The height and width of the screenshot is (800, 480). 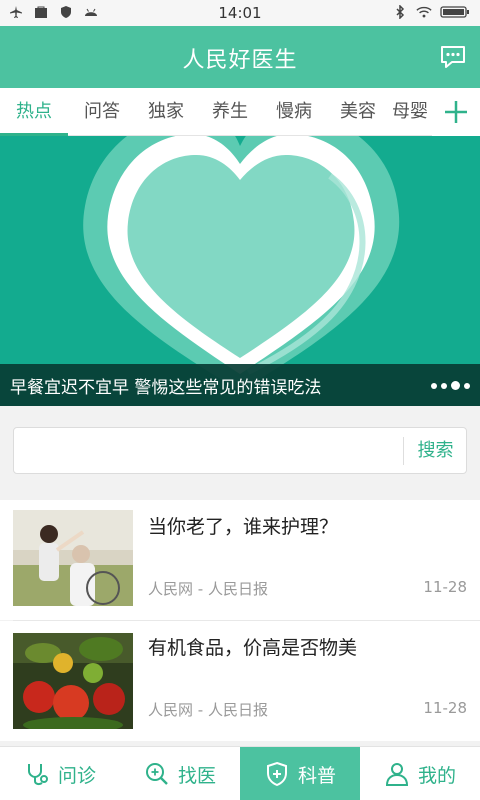 I want to click on nav-mine-label: 我的, so click(x=436, y=775).